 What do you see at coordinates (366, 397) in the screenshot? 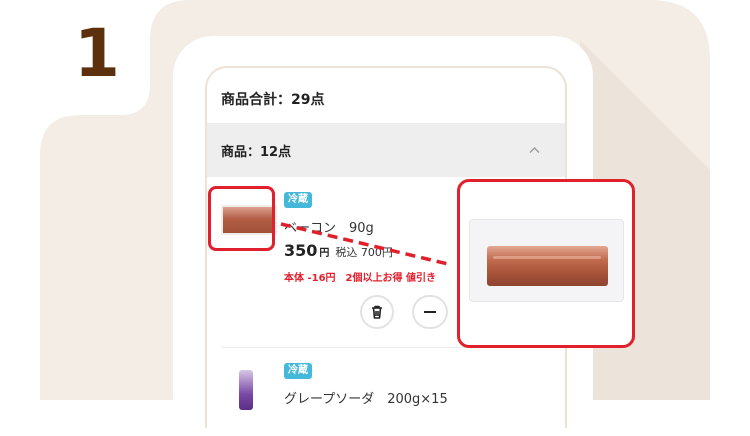
I see `product-name: グレープソーダ 200g×15` at bounding box center [366, 397].